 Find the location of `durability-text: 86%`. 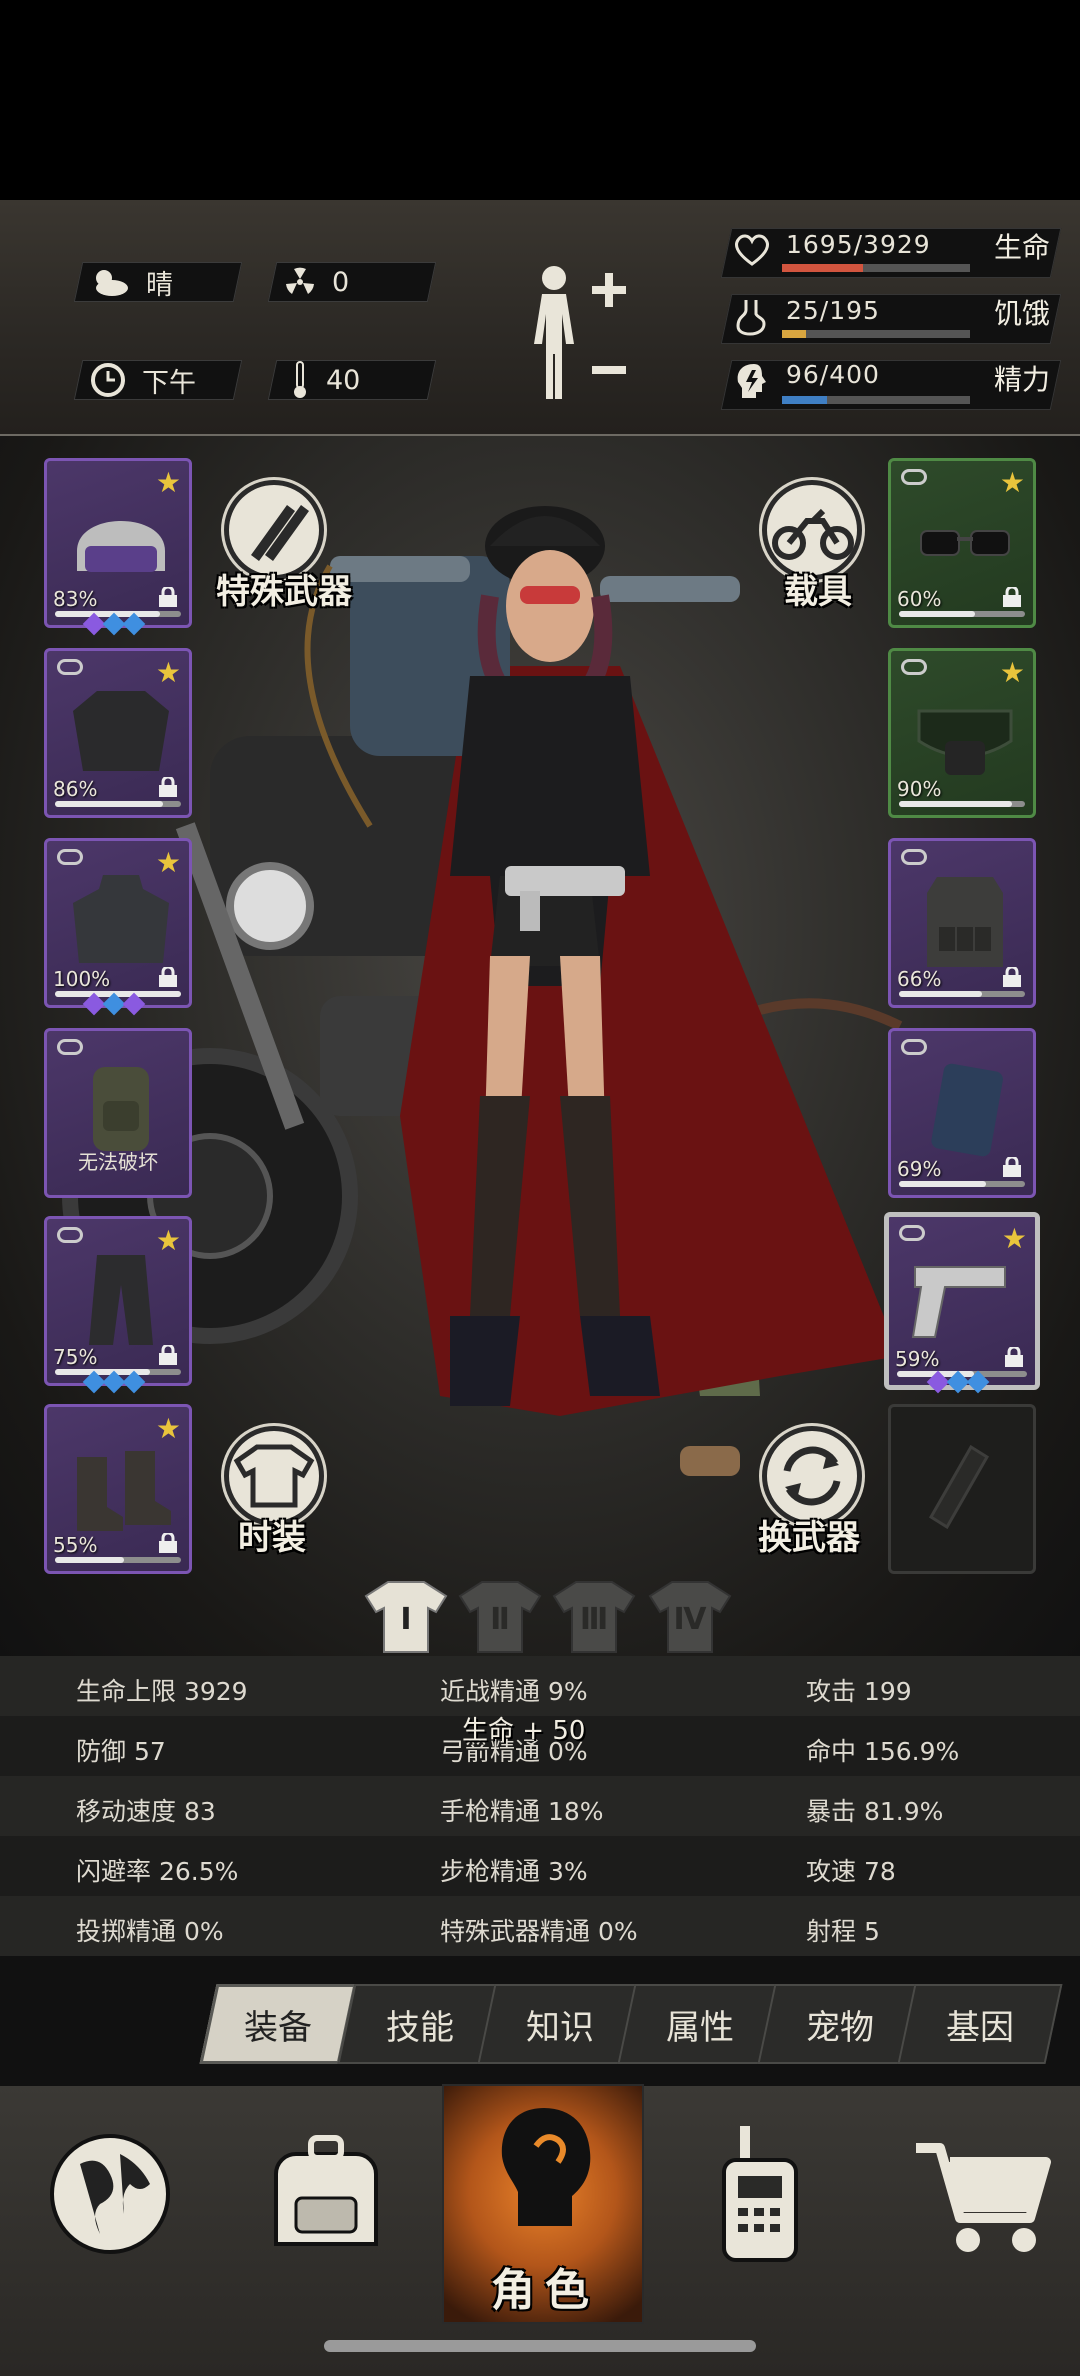

durability-text: 86% is located at coordinates (75, 789).